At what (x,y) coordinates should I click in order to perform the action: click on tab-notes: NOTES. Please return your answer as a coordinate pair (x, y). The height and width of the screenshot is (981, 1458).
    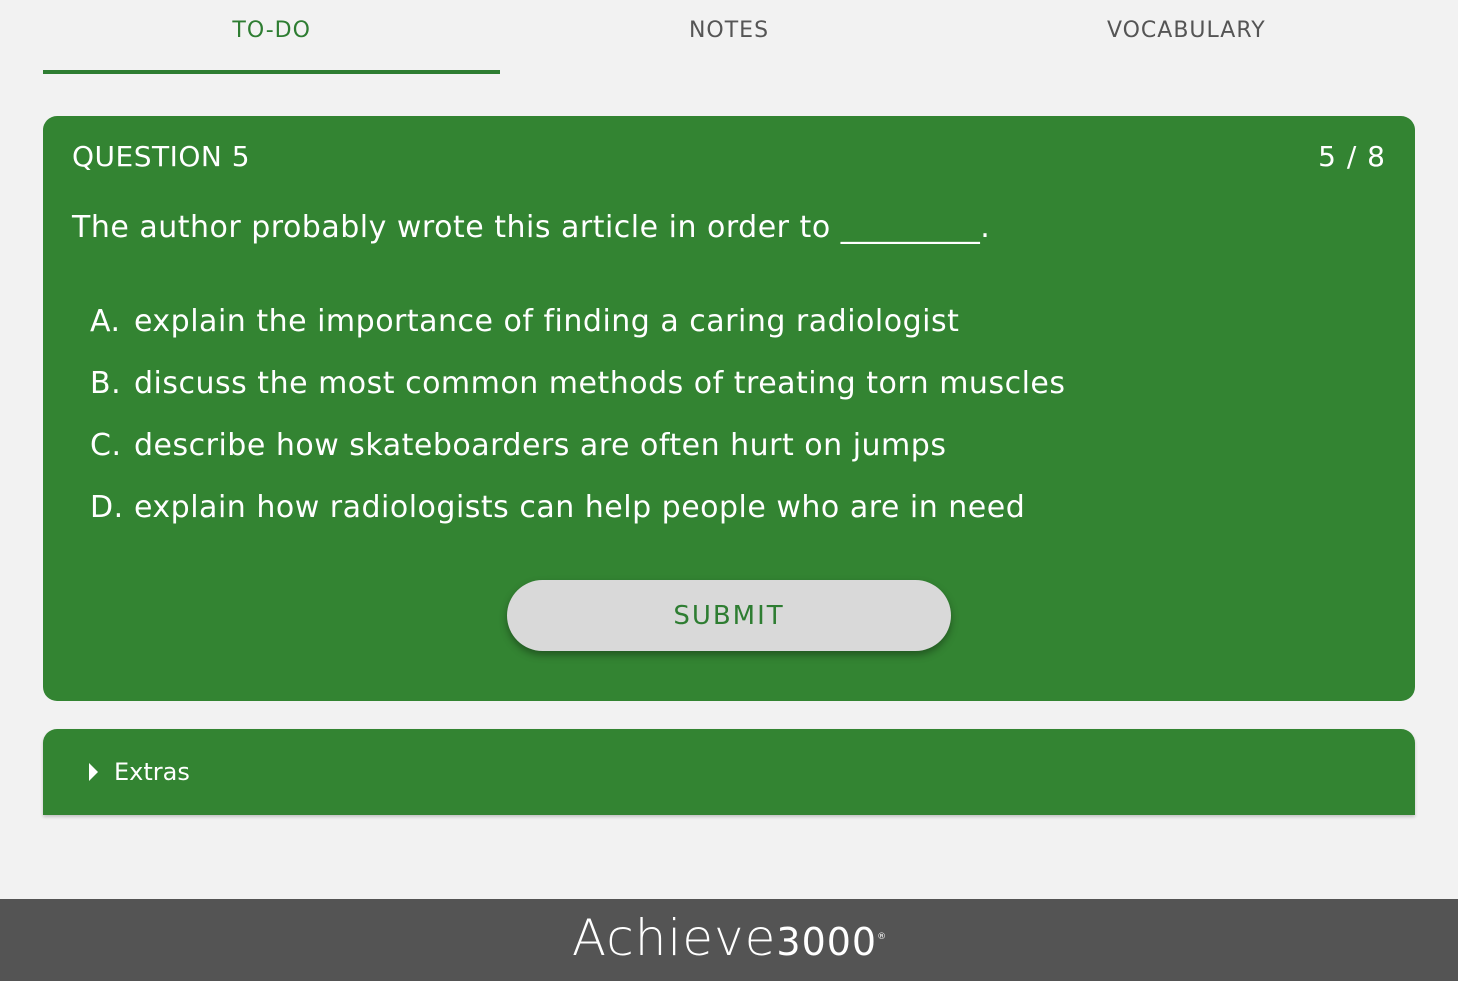
    Looking at the image, I should click on (728, 37).